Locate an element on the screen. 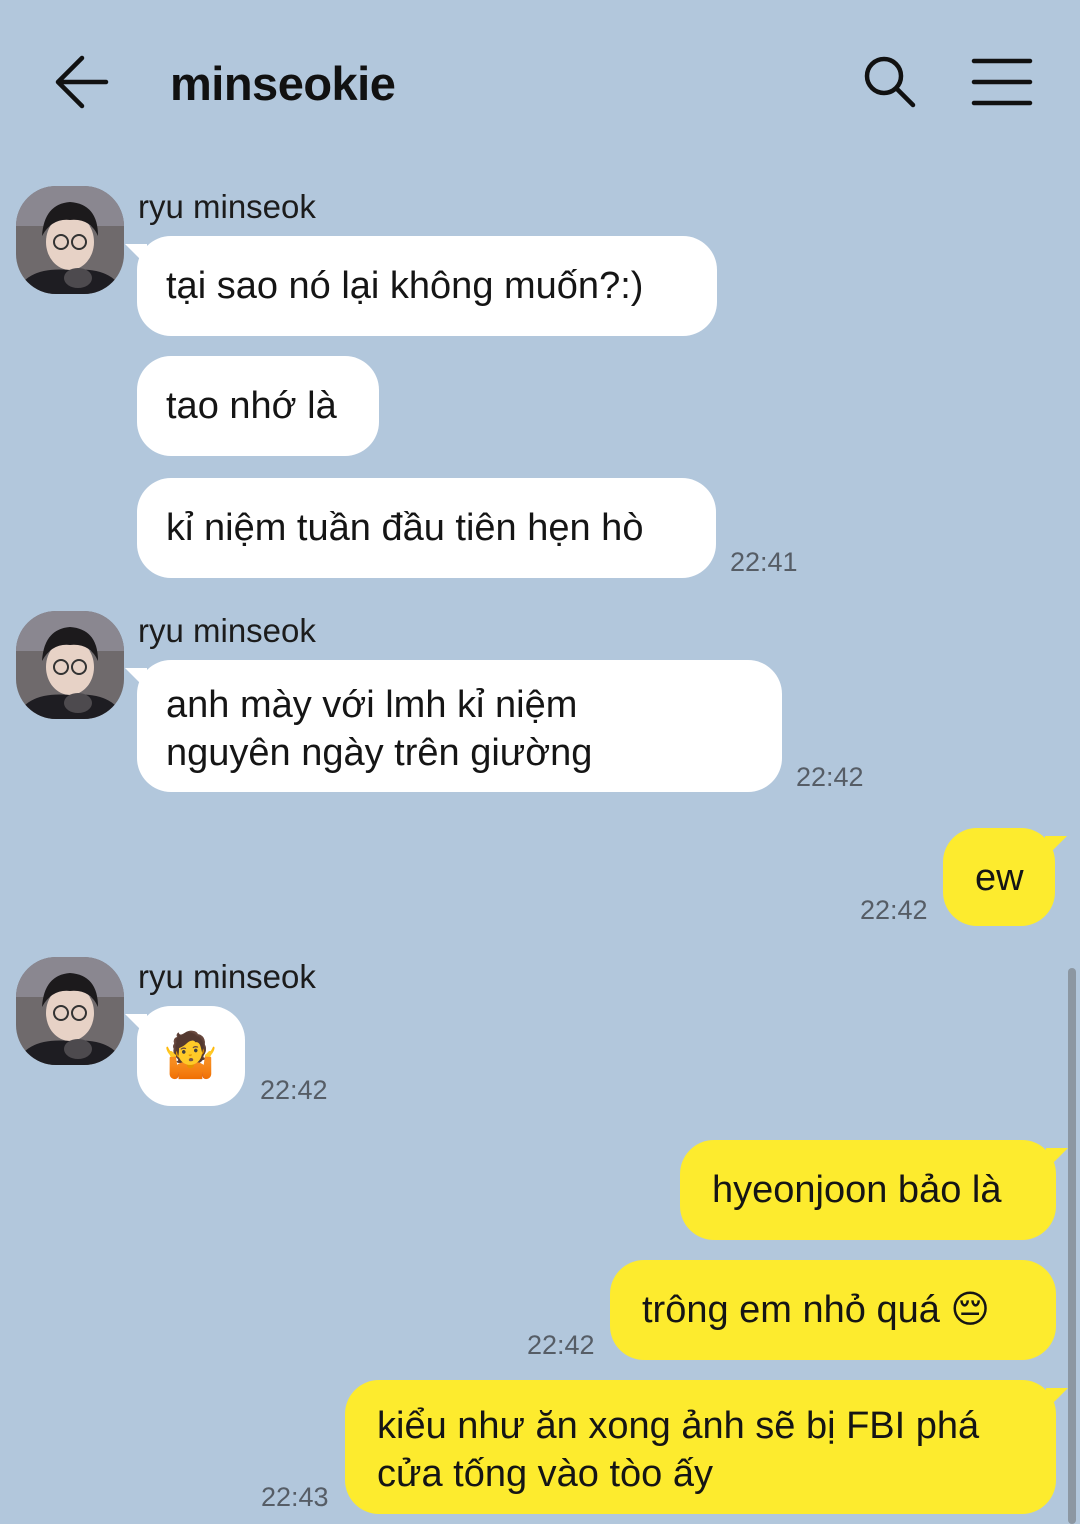 This screenshot has height=1524, width=1080. menu-button is located at coordinates (1002, 82).